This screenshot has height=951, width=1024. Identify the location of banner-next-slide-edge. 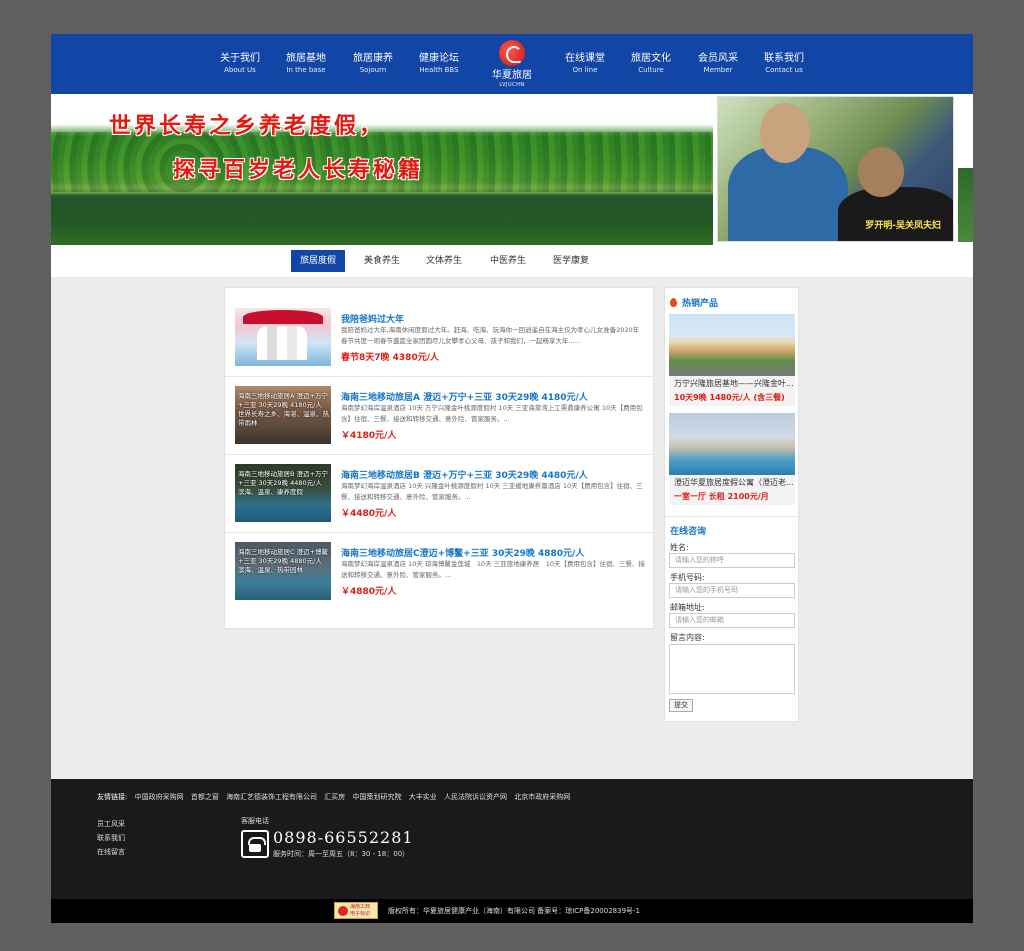
(965, 205).